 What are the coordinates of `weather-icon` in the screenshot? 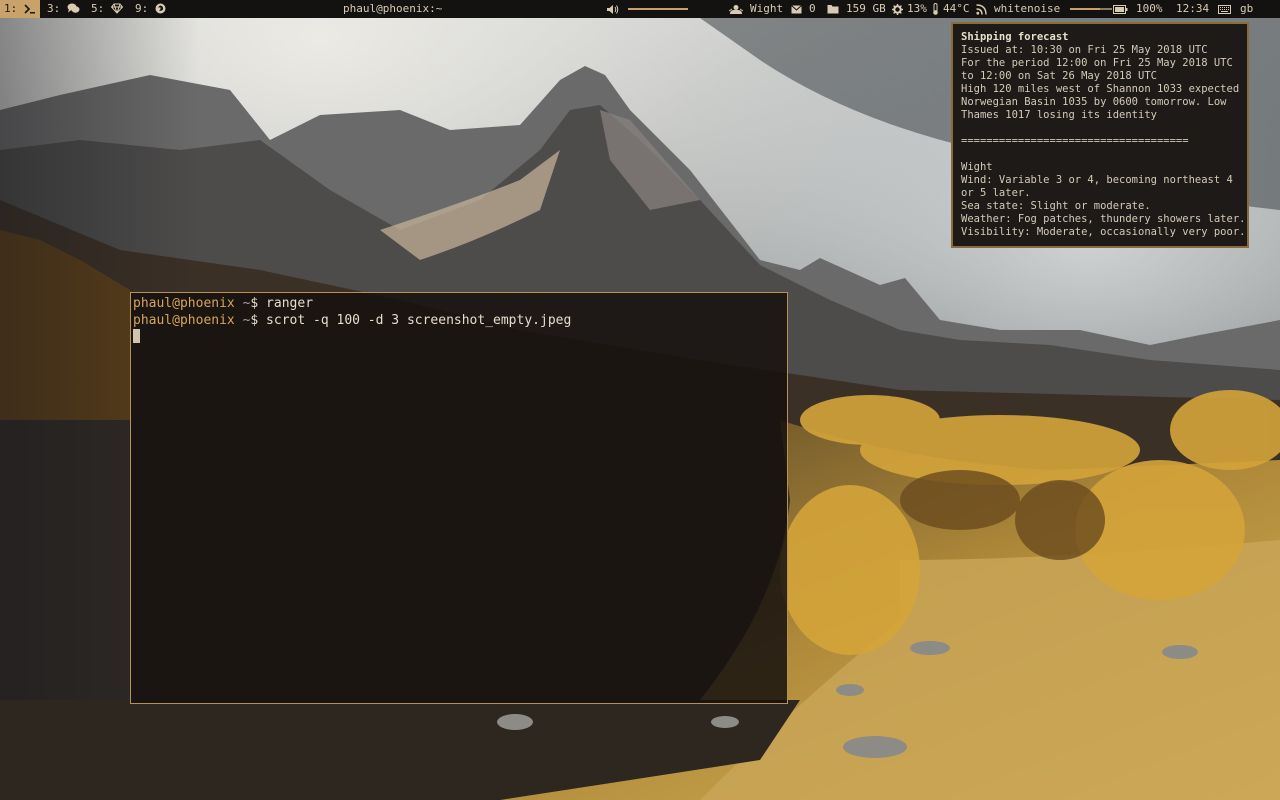 It's located at (736, 9).